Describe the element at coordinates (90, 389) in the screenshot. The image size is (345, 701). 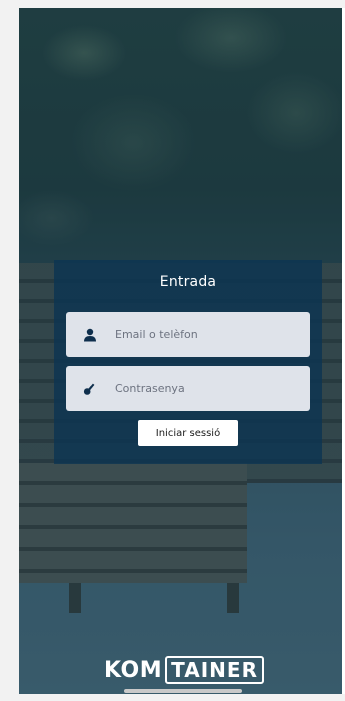
I see `key-icon` at that location.